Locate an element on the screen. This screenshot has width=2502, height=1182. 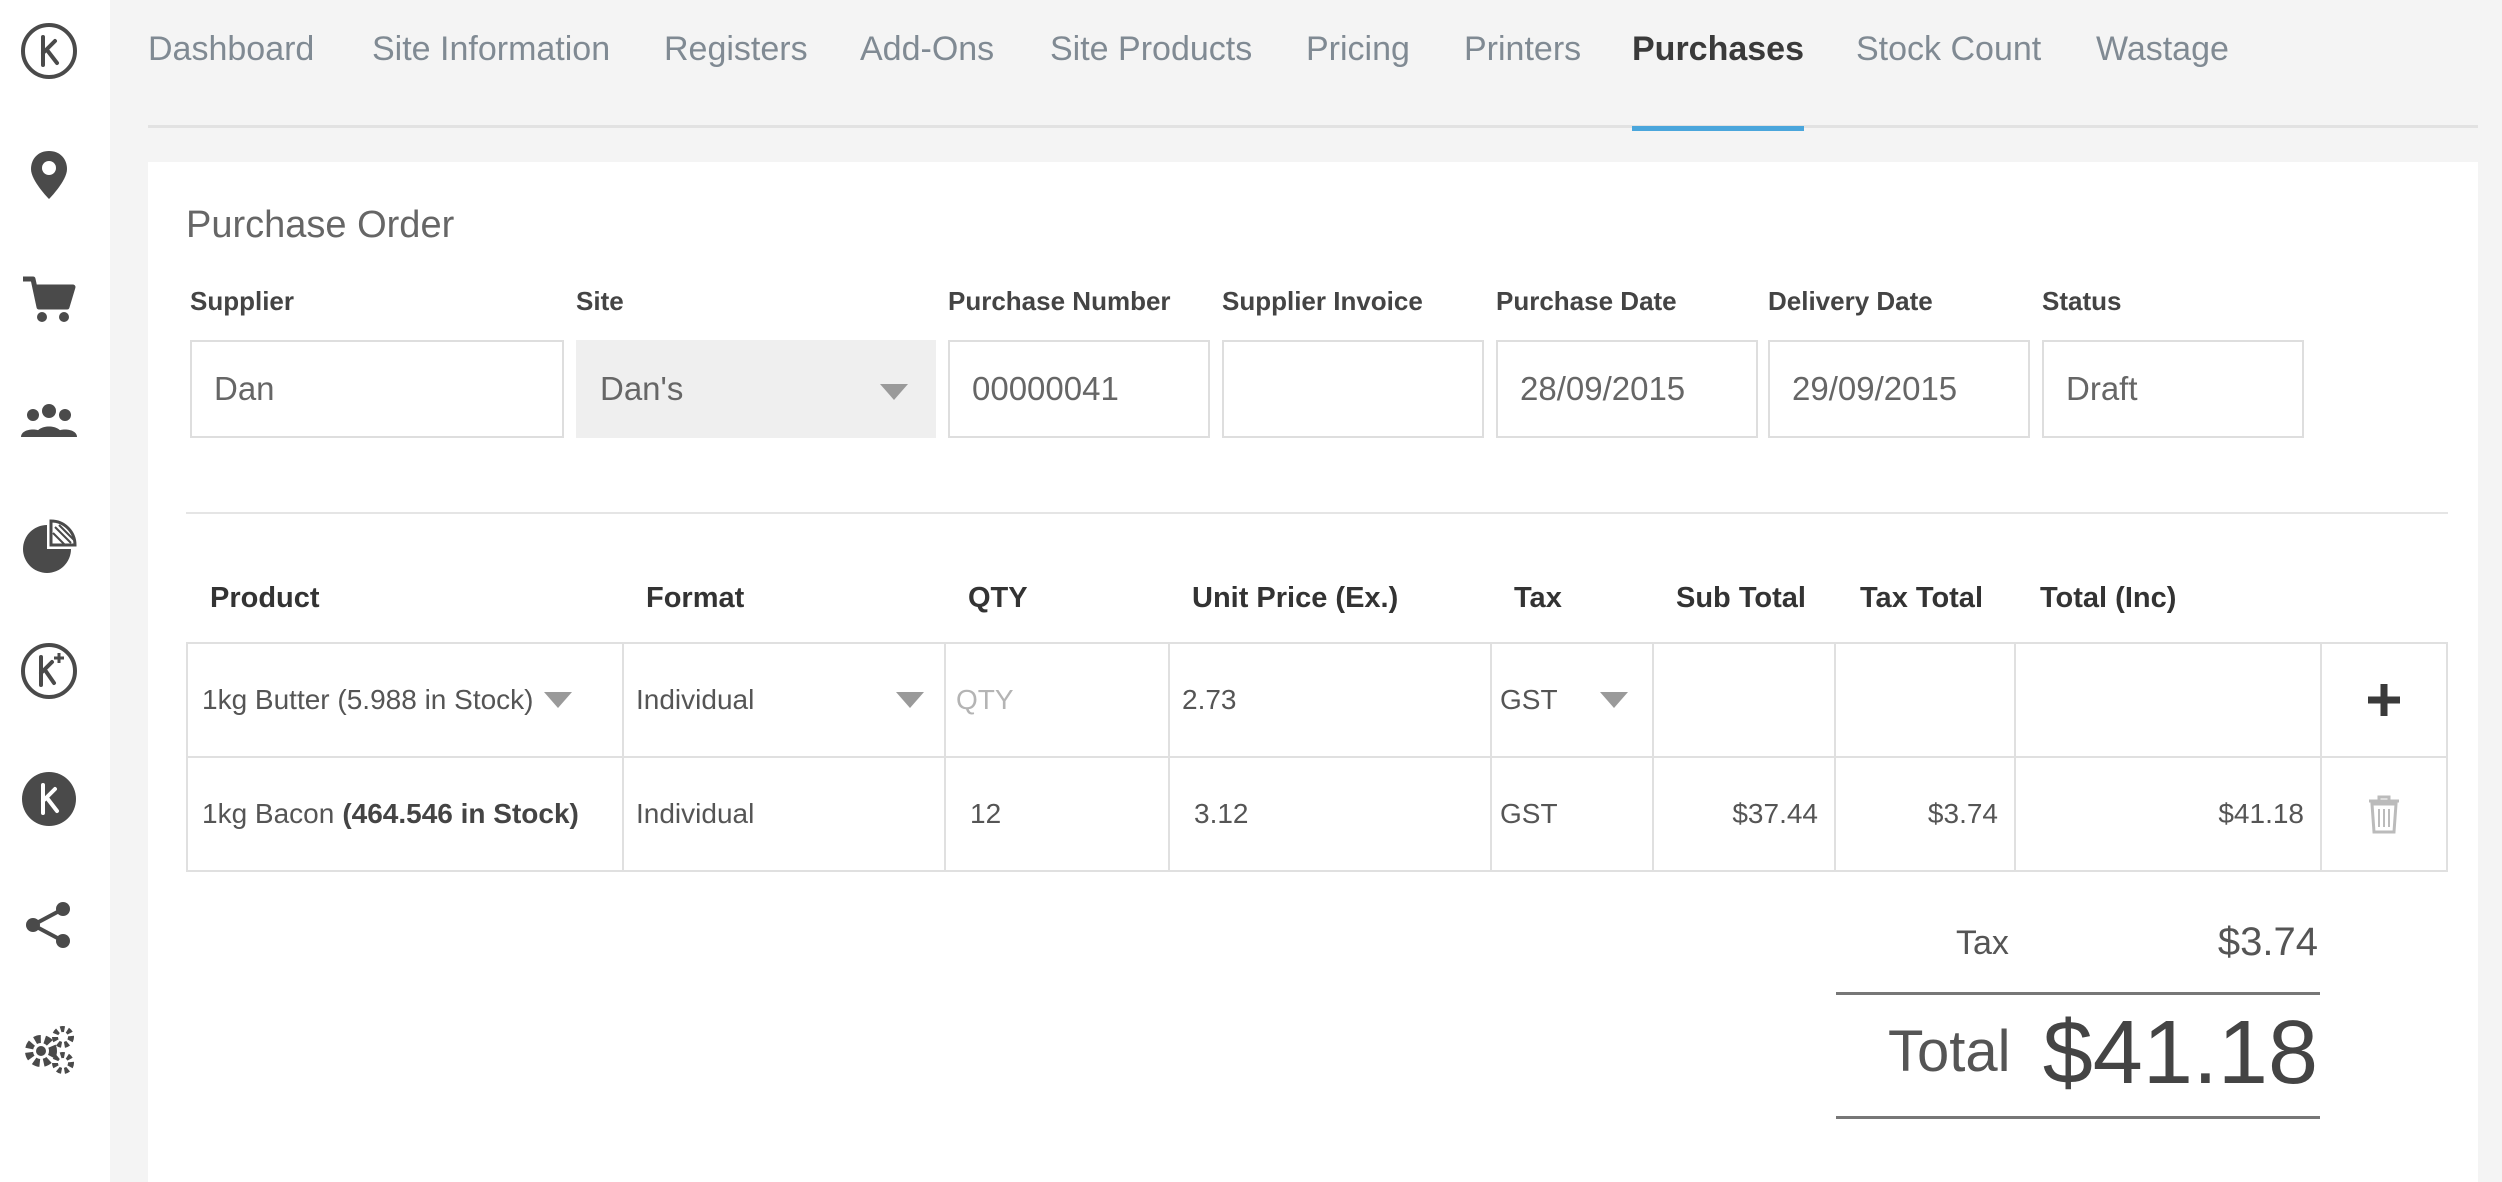
delivery-date-field: 29/09/2015 is located at coordinates (1899, 389).